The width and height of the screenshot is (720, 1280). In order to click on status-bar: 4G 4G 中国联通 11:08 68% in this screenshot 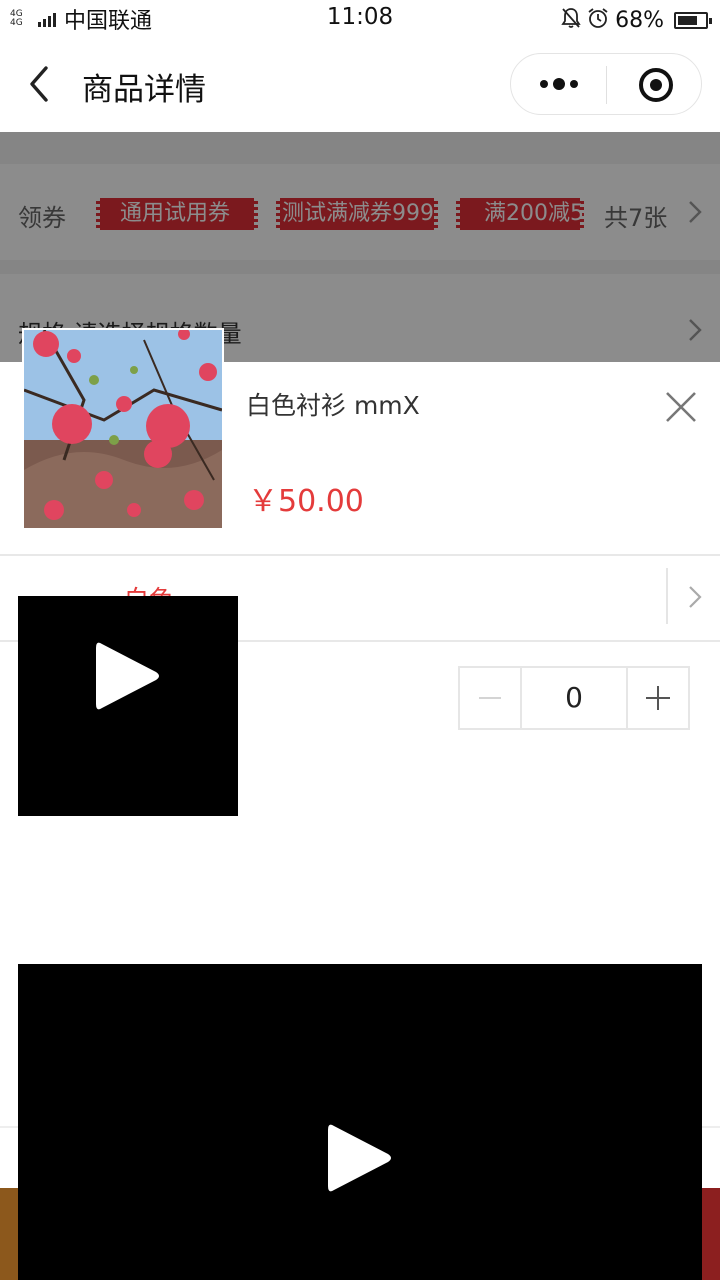, I will do `click(360, 20)`.